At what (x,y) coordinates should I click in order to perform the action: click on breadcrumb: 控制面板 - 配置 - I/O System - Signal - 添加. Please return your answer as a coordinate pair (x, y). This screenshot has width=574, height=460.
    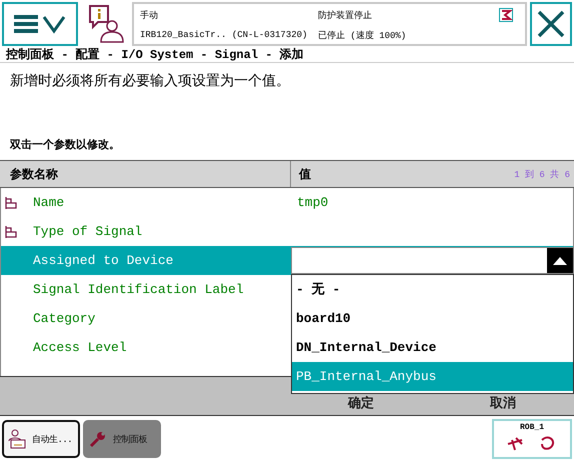
    Looking at the image, I should click on (287, 55).